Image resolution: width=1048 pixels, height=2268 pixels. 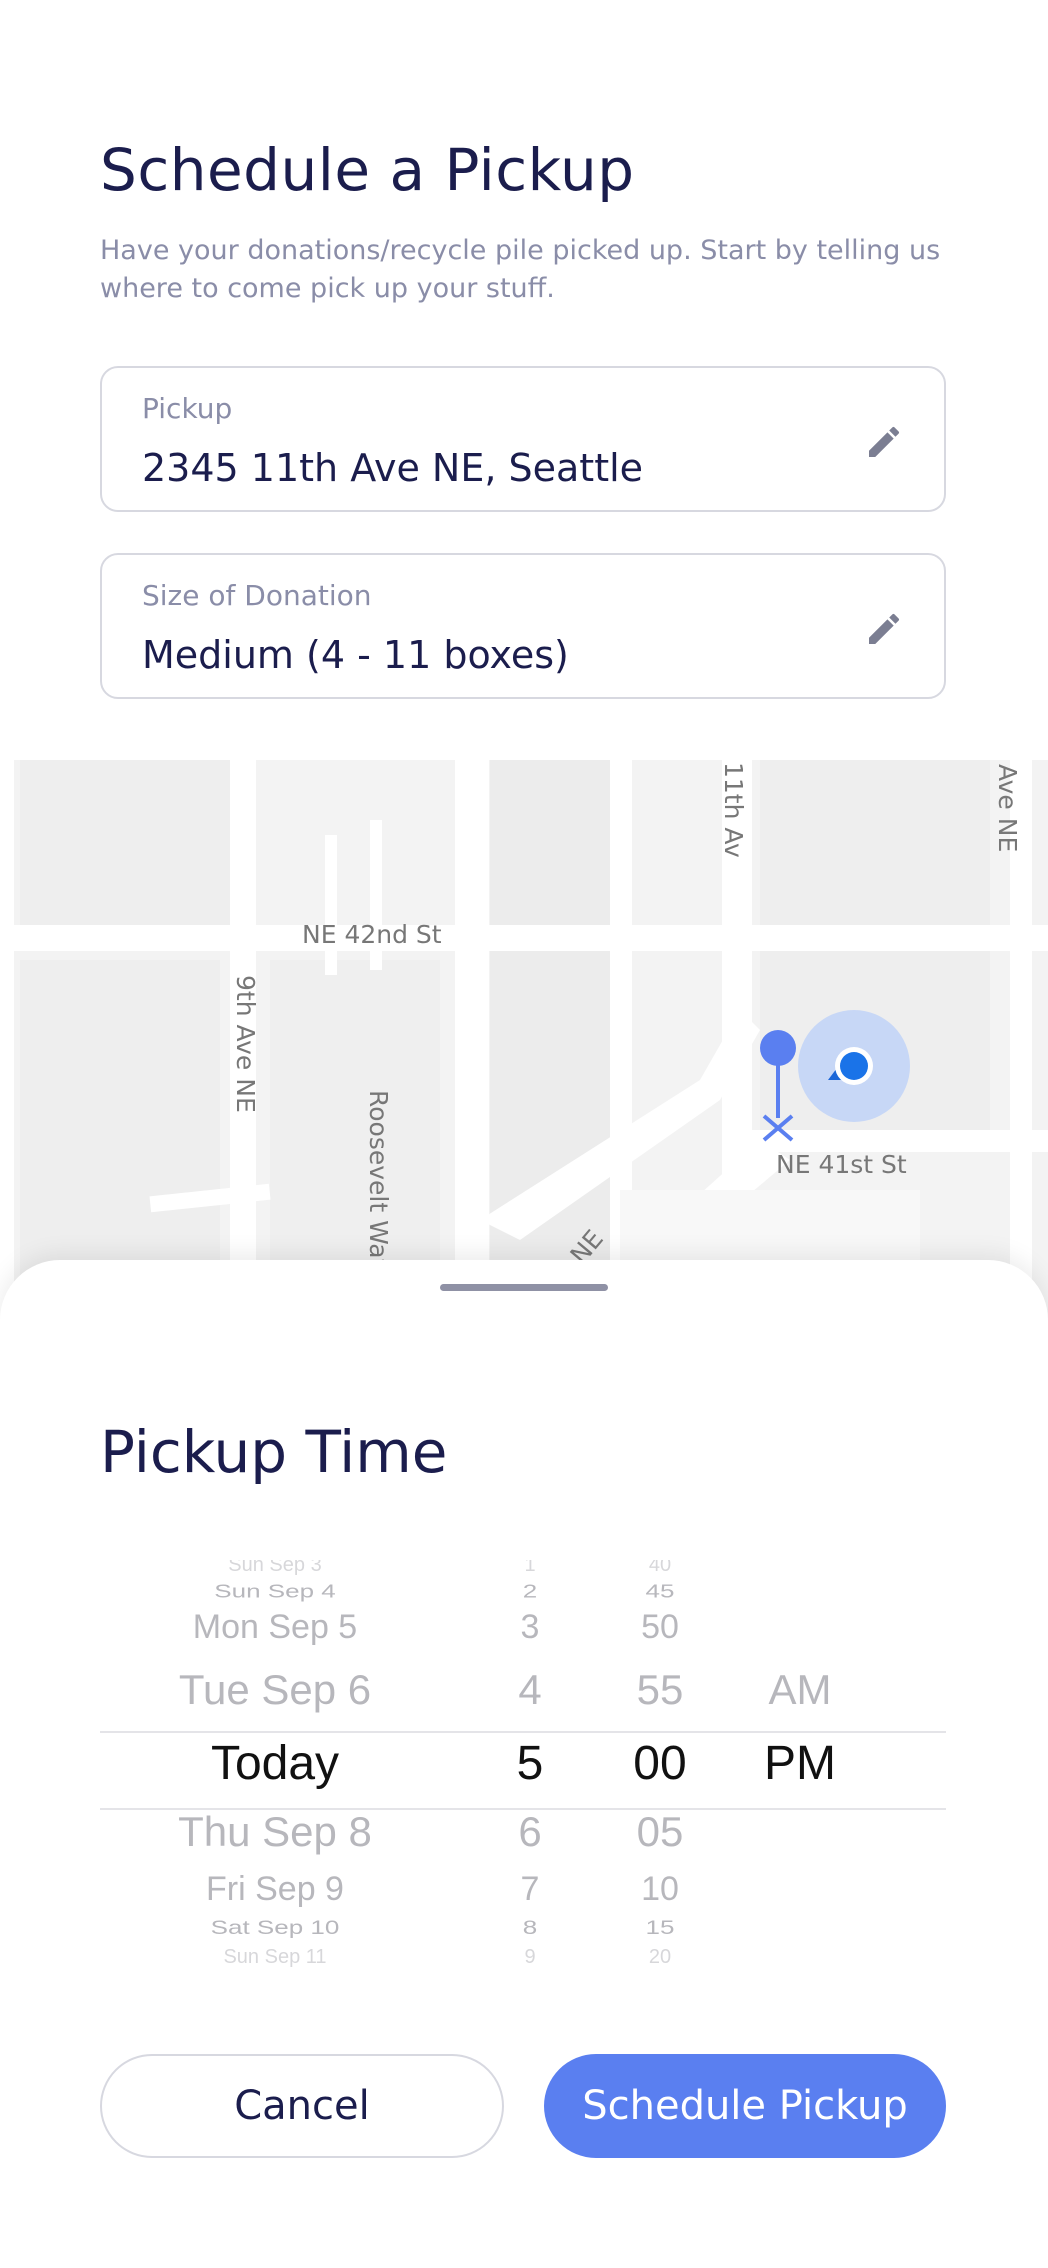 I want to click on picker-hour-selected: 5, so click(x=530, y=1763).